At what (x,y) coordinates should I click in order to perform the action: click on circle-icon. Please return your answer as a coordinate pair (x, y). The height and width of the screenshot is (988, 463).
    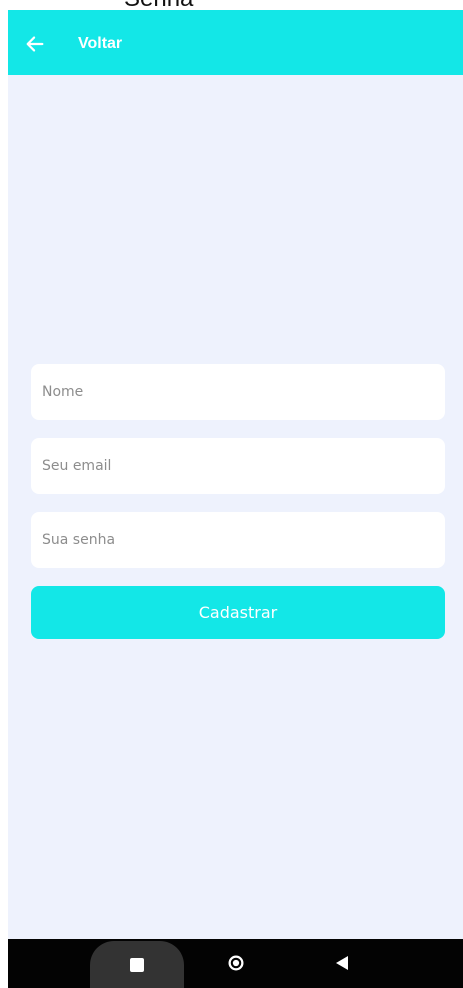
    Looking at the image, I should click on (236, 963).